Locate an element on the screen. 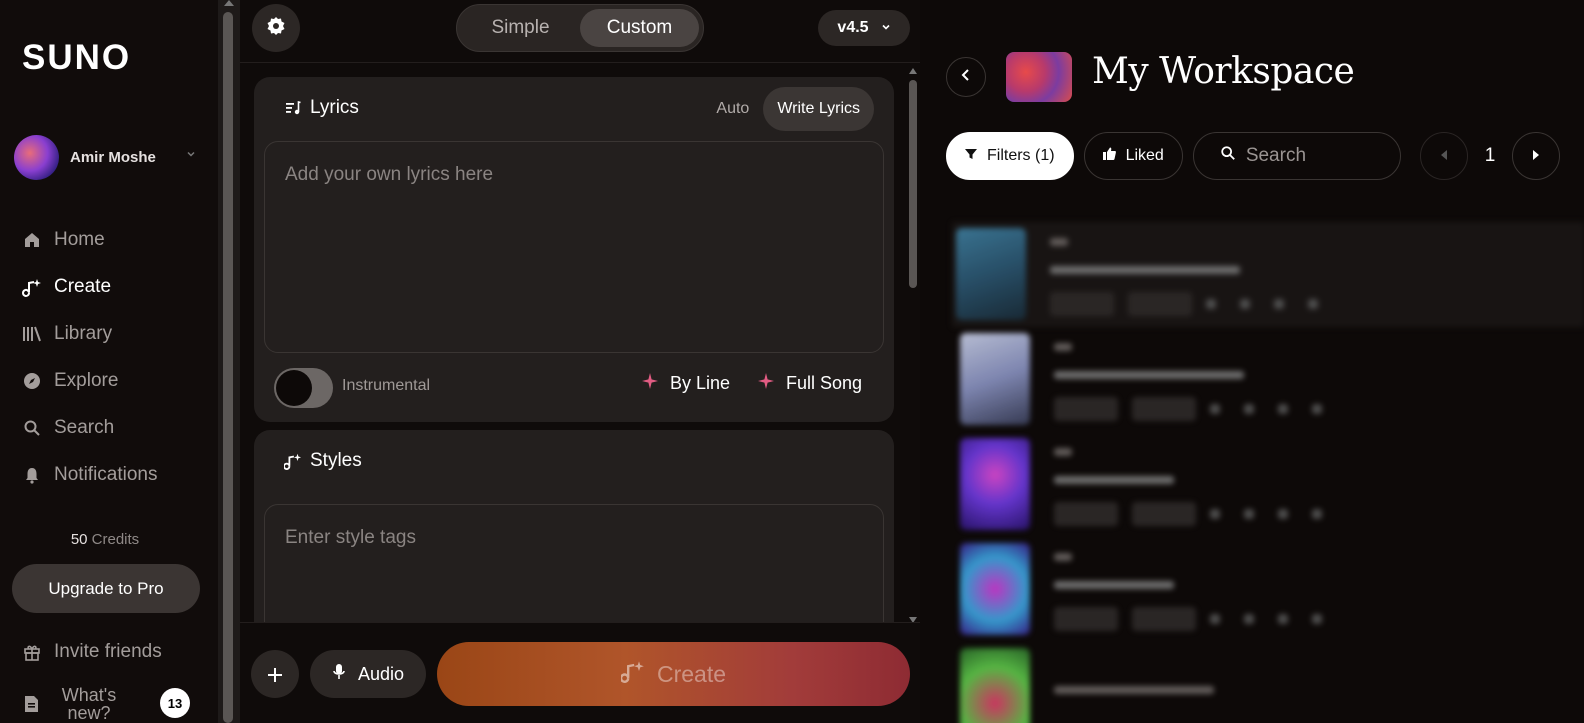 The width and height of the screenshot is (1584, 723). page-scrollbar is located at coordinates (229, 361).